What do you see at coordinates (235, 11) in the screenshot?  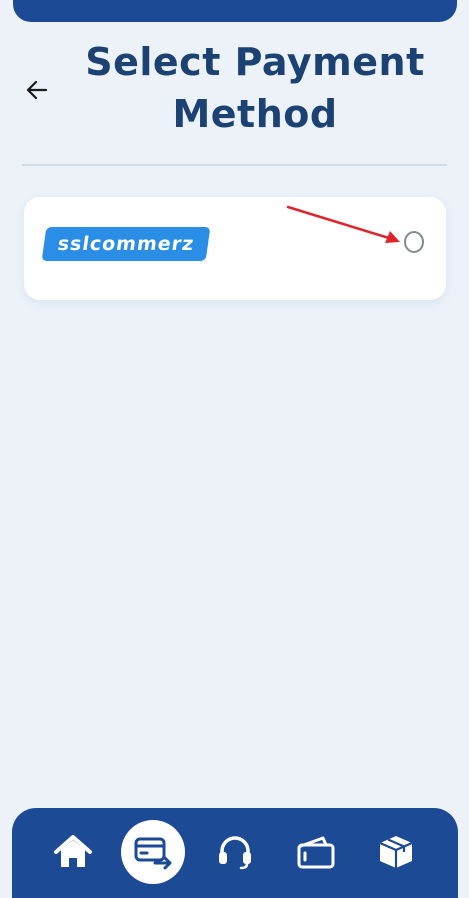 I see `top-bar` at bounding box center [235, 11].